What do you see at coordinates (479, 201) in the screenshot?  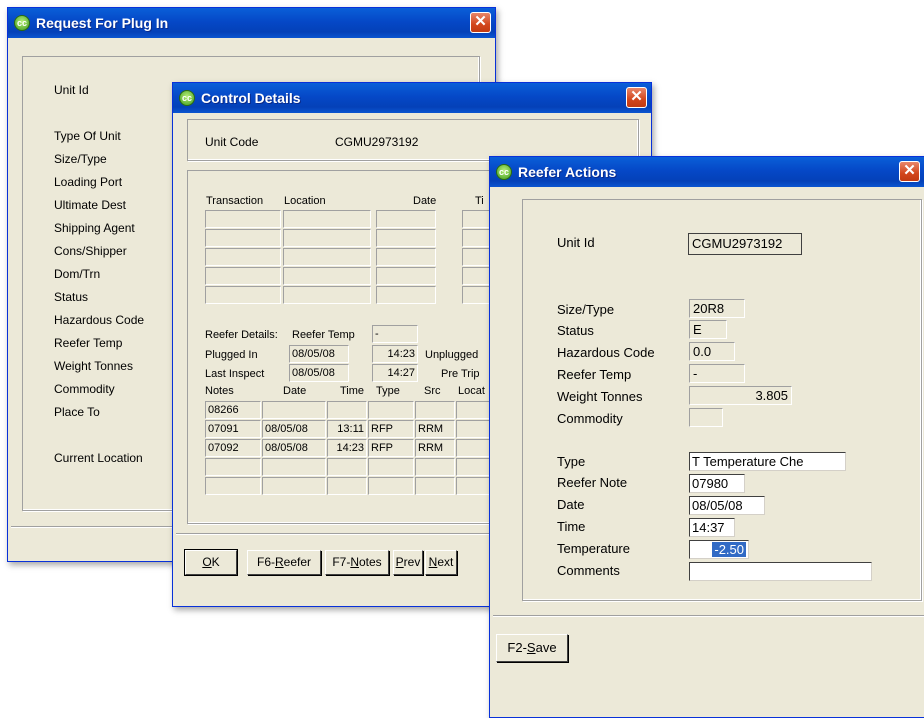 I see `time-header: Ti` at bounding box center [479, 201].